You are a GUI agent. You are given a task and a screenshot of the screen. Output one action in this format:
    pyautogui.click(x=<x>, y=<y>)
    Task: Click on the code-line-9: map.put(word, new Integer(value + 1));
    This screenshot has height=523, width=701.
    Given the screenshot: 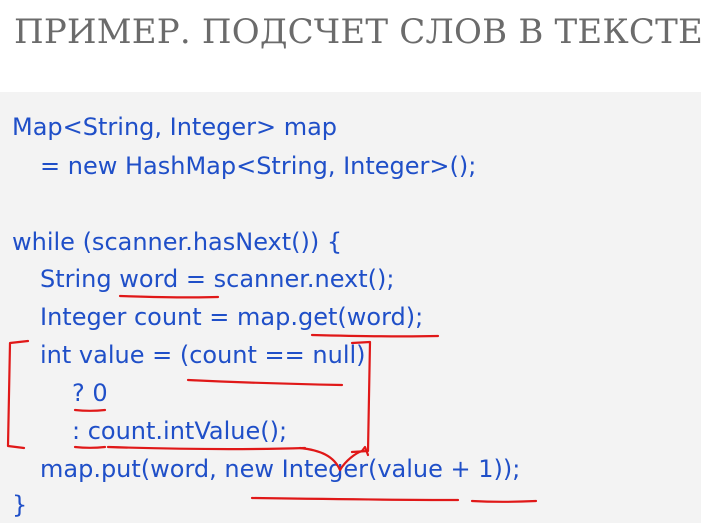 What is the action you would take?
    pyautogui.click(x=280, y=469)
    